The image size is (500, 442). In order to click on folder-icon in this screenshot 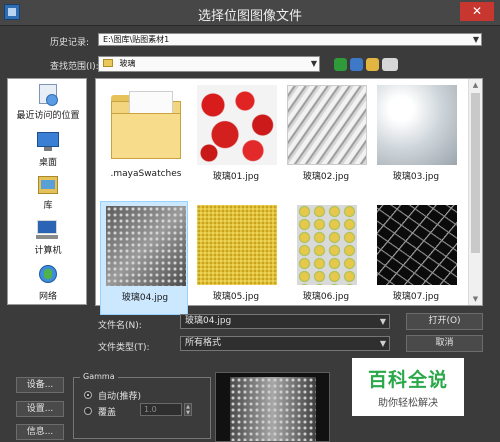, I will do `click(108, 63)`.